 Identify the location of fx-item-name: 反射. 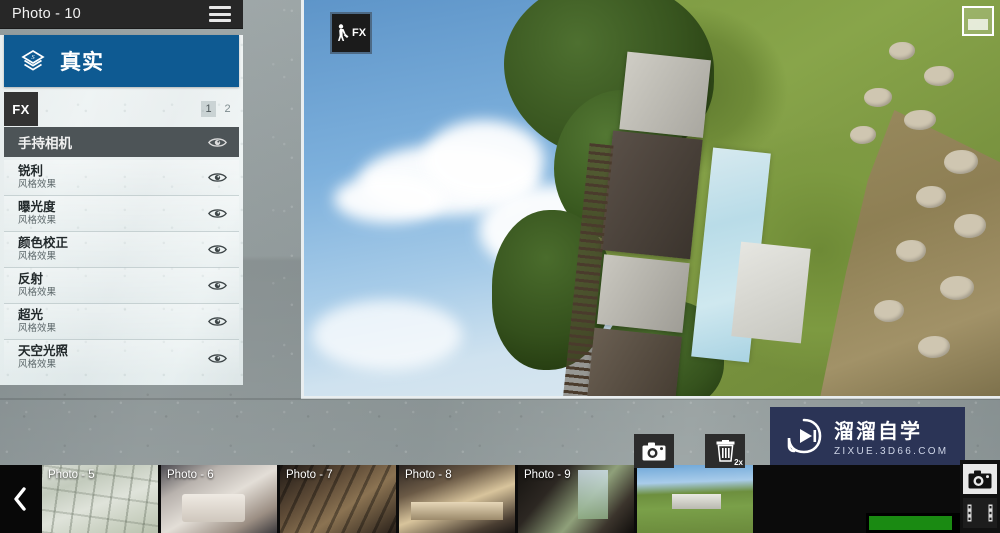
(31, 278).